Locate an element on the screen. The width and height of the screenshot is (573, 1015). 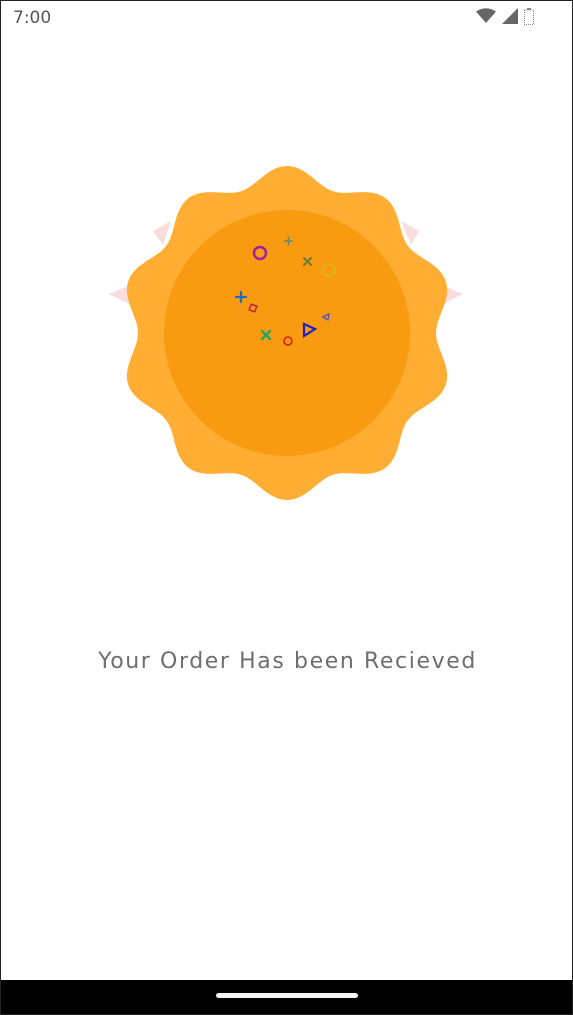
wifi-icon is located at coordinates (486, 18).